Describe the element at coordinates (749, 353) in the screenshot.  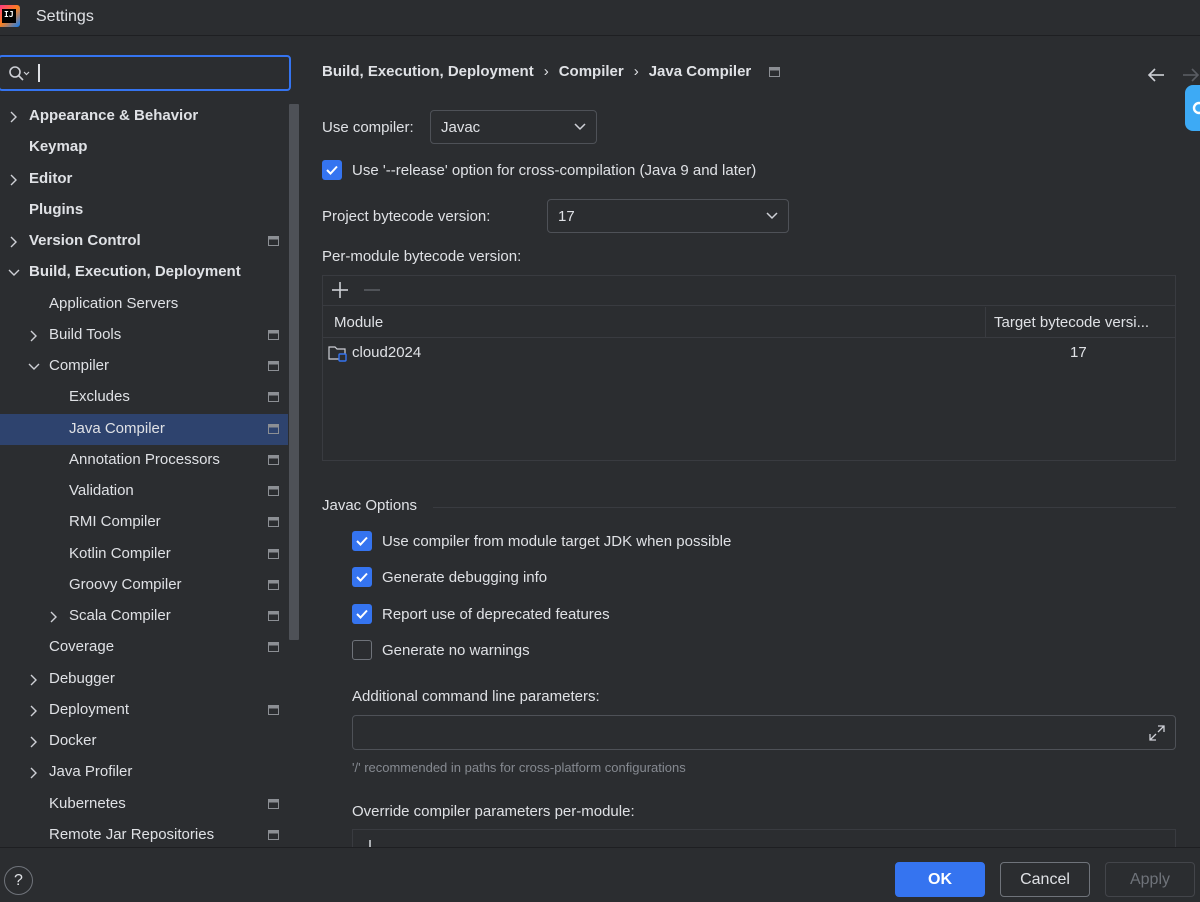
I see `table-row: cloud2024 17` at that location.